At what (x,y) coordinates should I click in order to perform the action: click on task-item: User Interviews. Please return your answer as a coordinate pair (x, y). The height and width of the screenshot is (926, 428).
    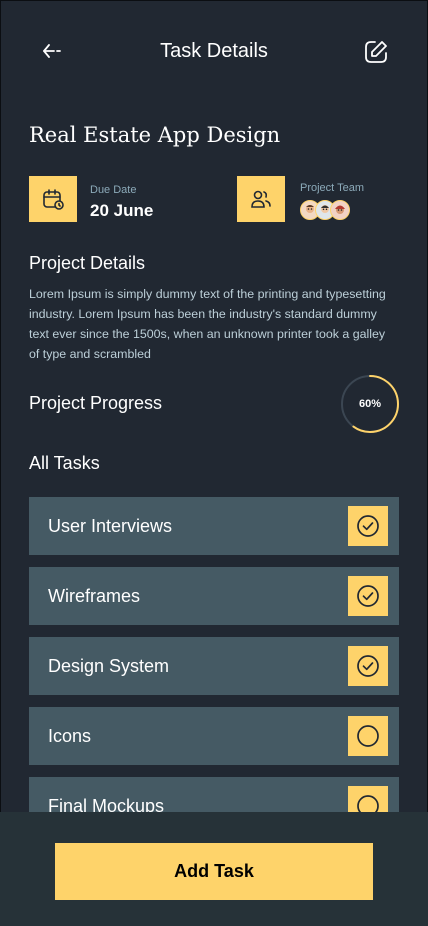
    Looking at the image, I should click on (214, 526).